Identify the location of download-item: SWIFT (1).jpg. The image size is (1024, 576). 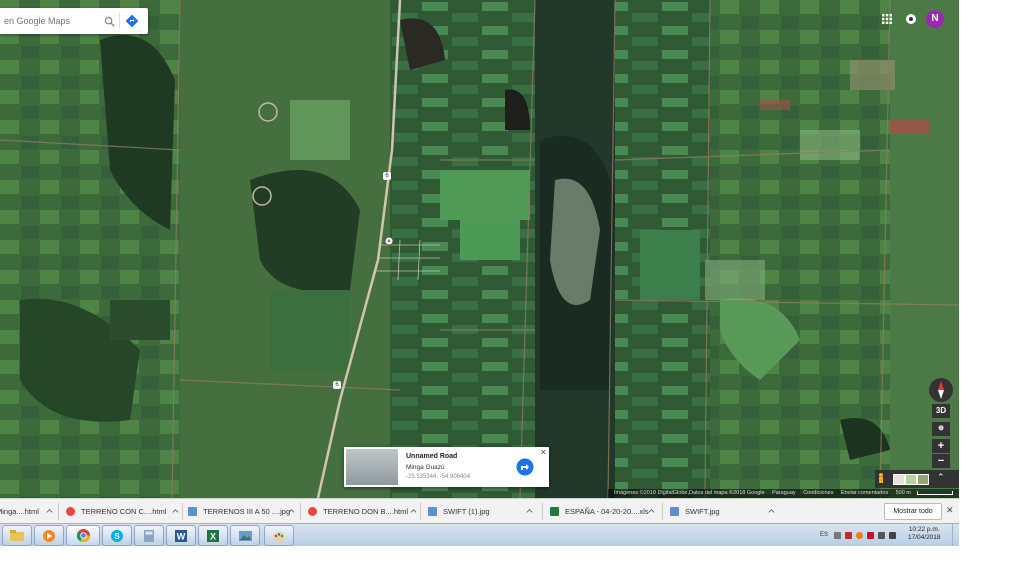
(484, 511).